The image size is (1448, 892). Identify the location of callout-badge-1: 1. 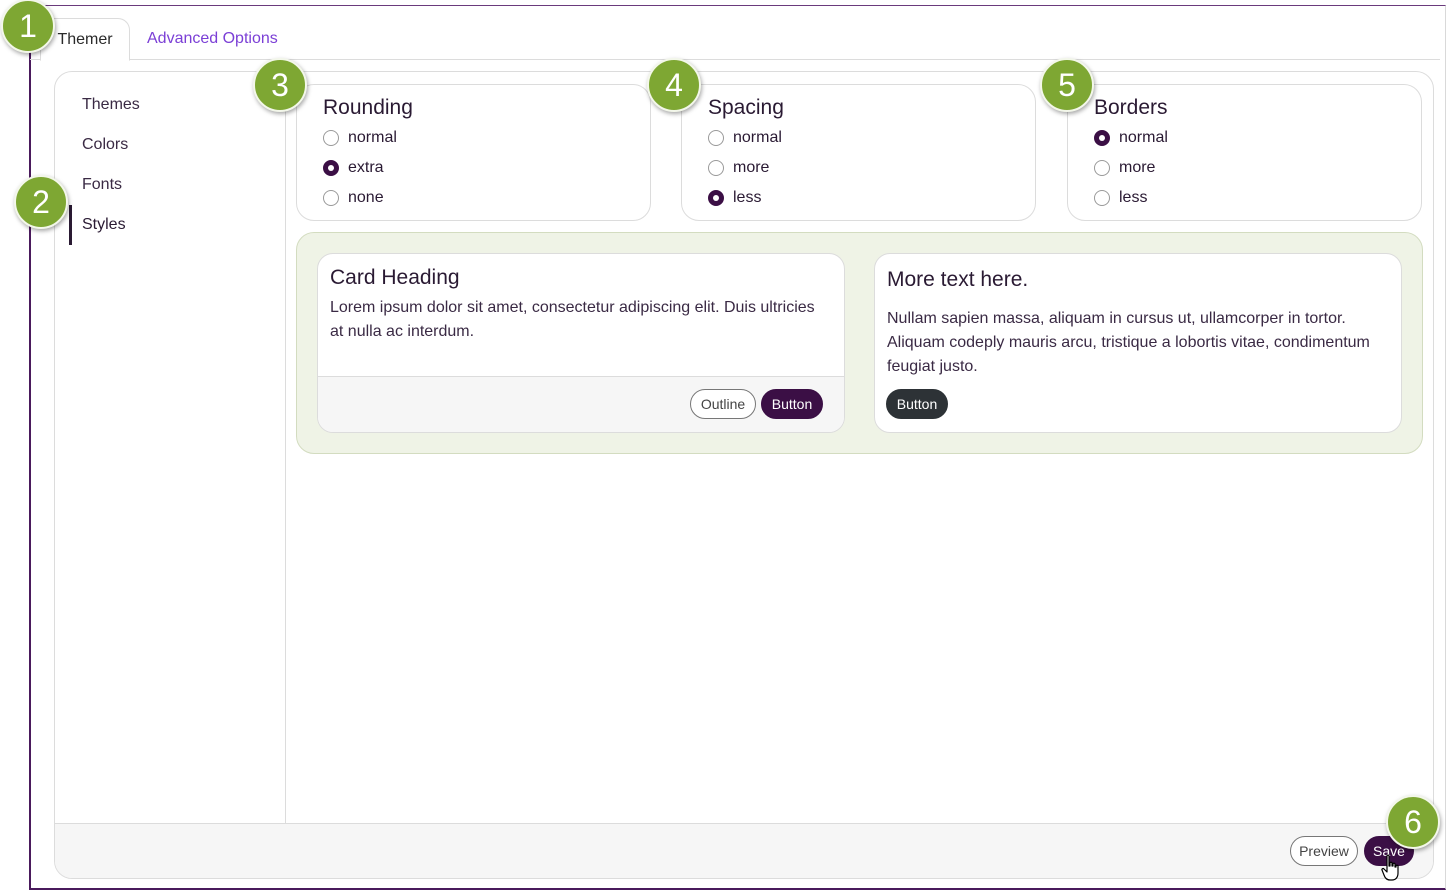
(28, 26).